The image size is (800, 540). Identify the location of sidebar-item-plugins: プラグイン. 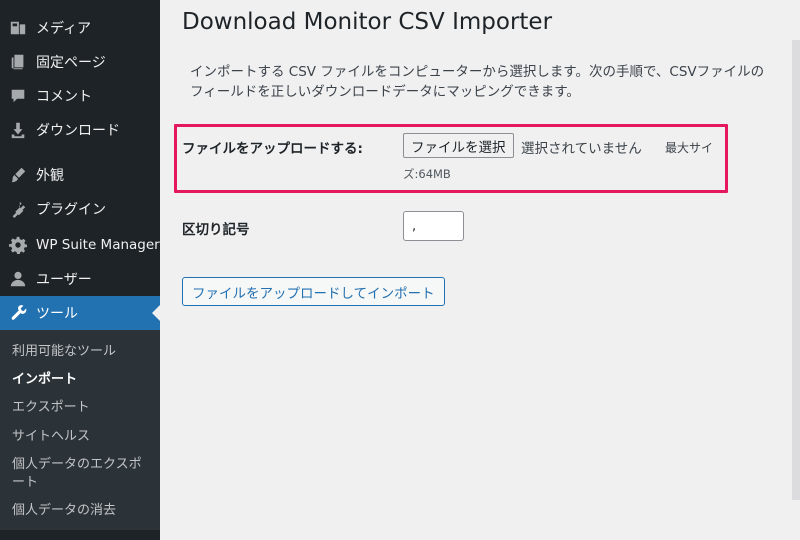
(80, 209).